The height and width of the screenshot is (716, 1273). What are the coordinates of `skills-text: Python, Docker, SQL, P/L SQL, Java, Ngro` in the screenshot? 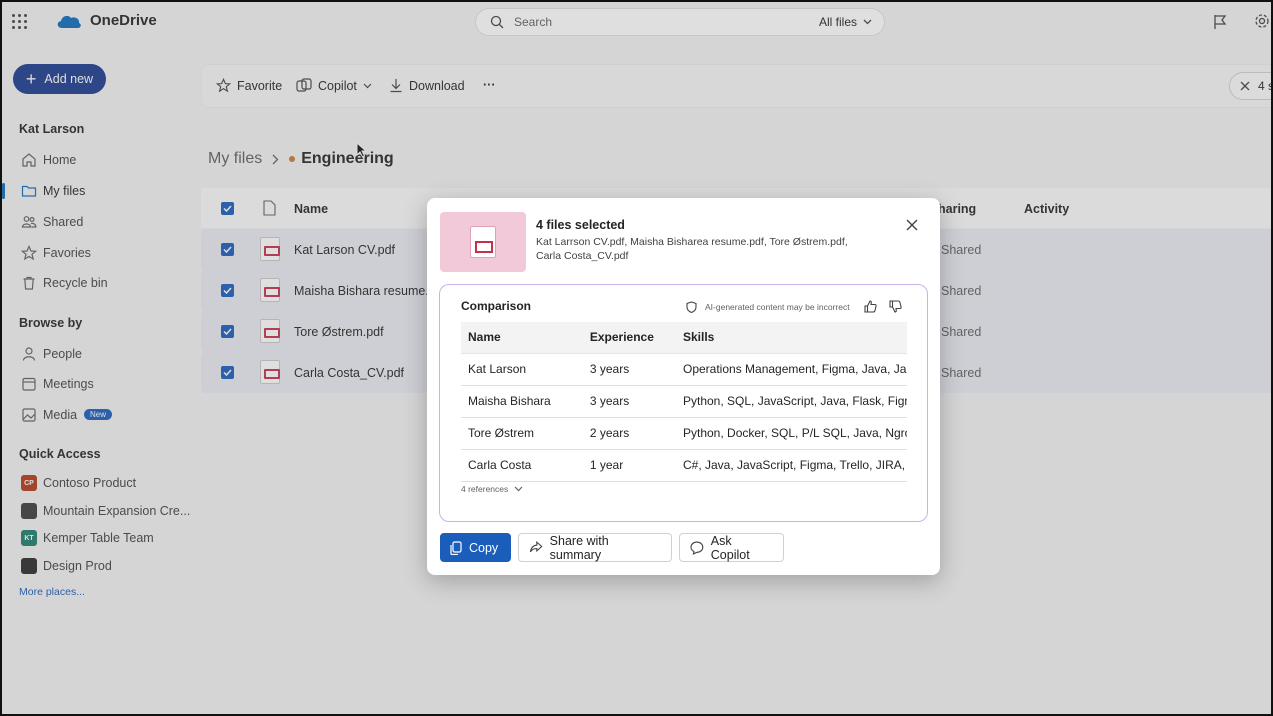 It's located at (795, 432).